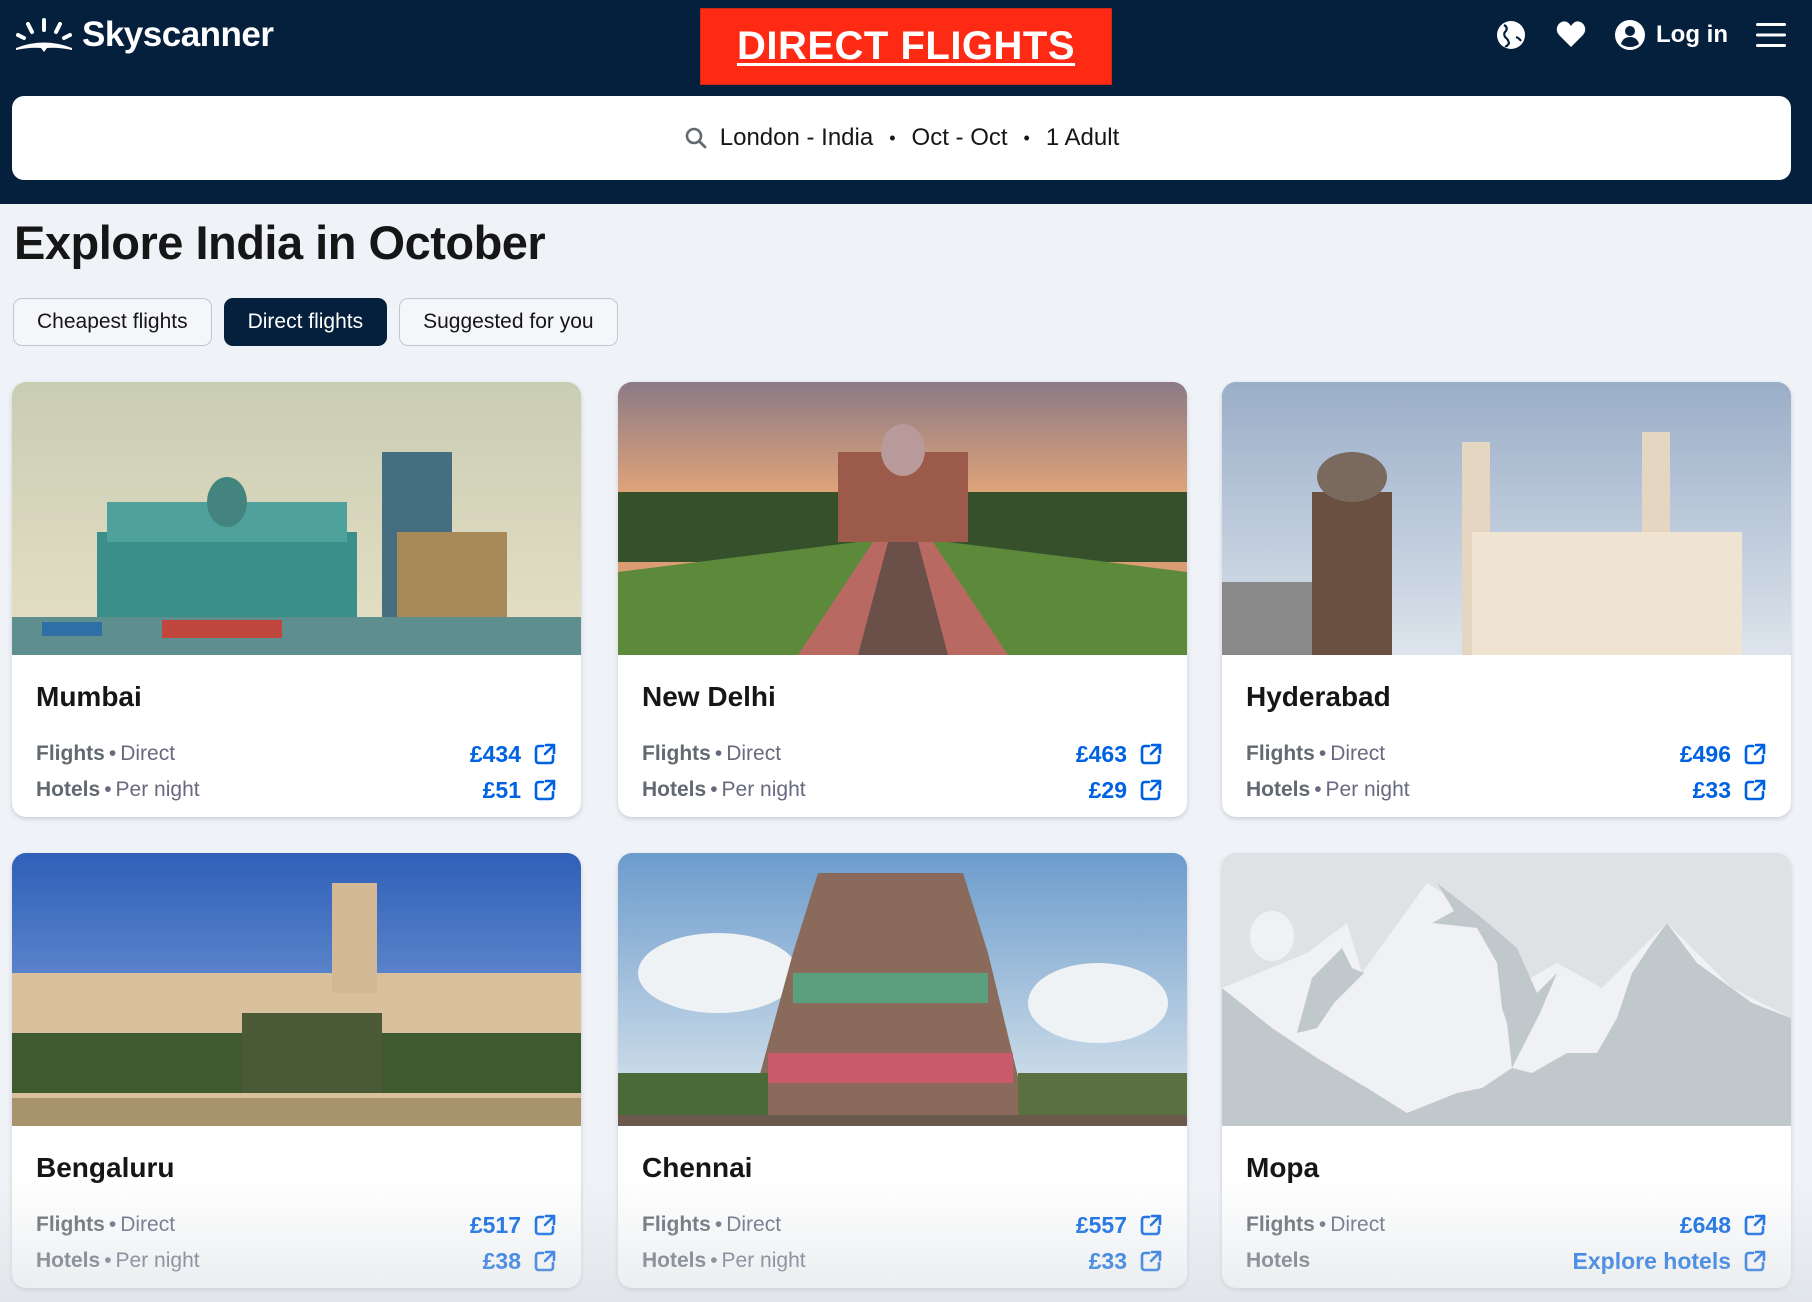  What do you see at coordinates (105, 1167) in the screenshot?
I see `city-name: Bengaluru` at bounding box center [105, 1167].